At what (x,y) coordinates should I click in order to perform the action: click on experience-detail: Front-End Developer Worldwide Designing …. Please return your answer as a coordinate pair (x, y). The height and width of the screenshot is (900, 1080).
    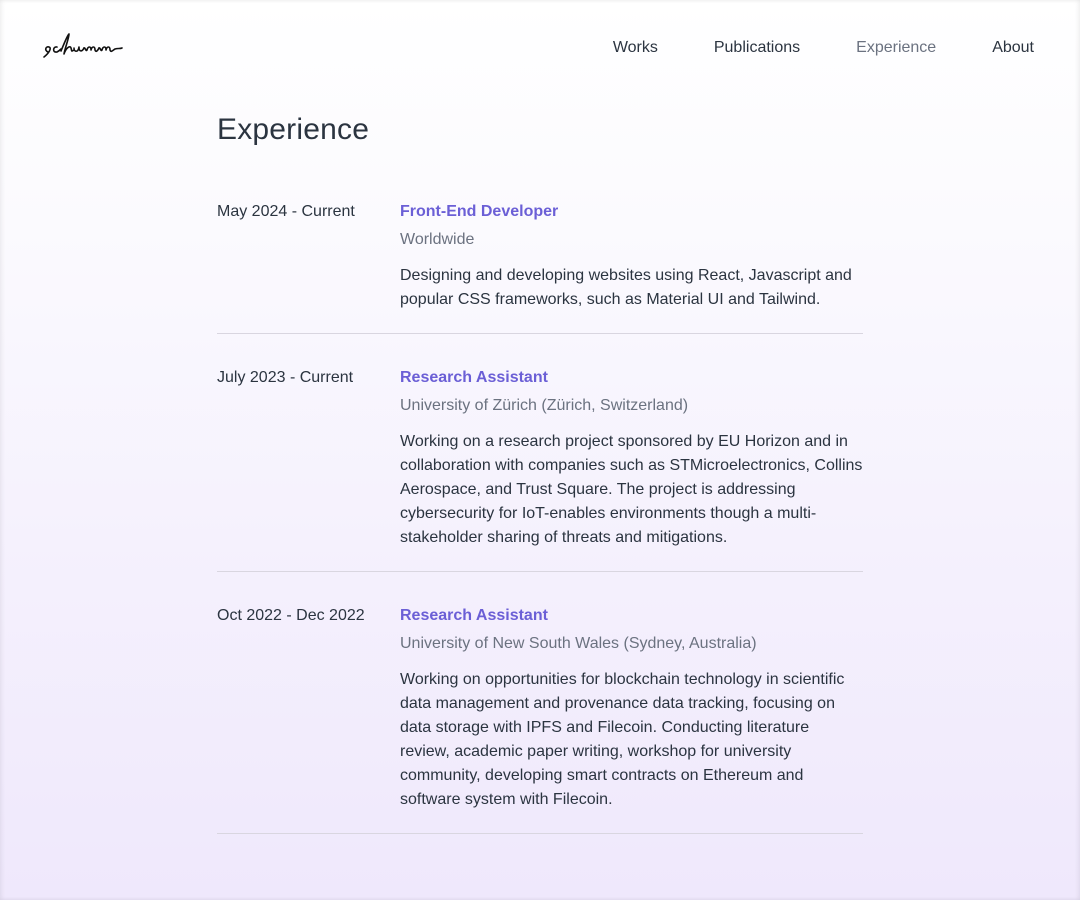
    Looking at the image, I should click on (631, 256).